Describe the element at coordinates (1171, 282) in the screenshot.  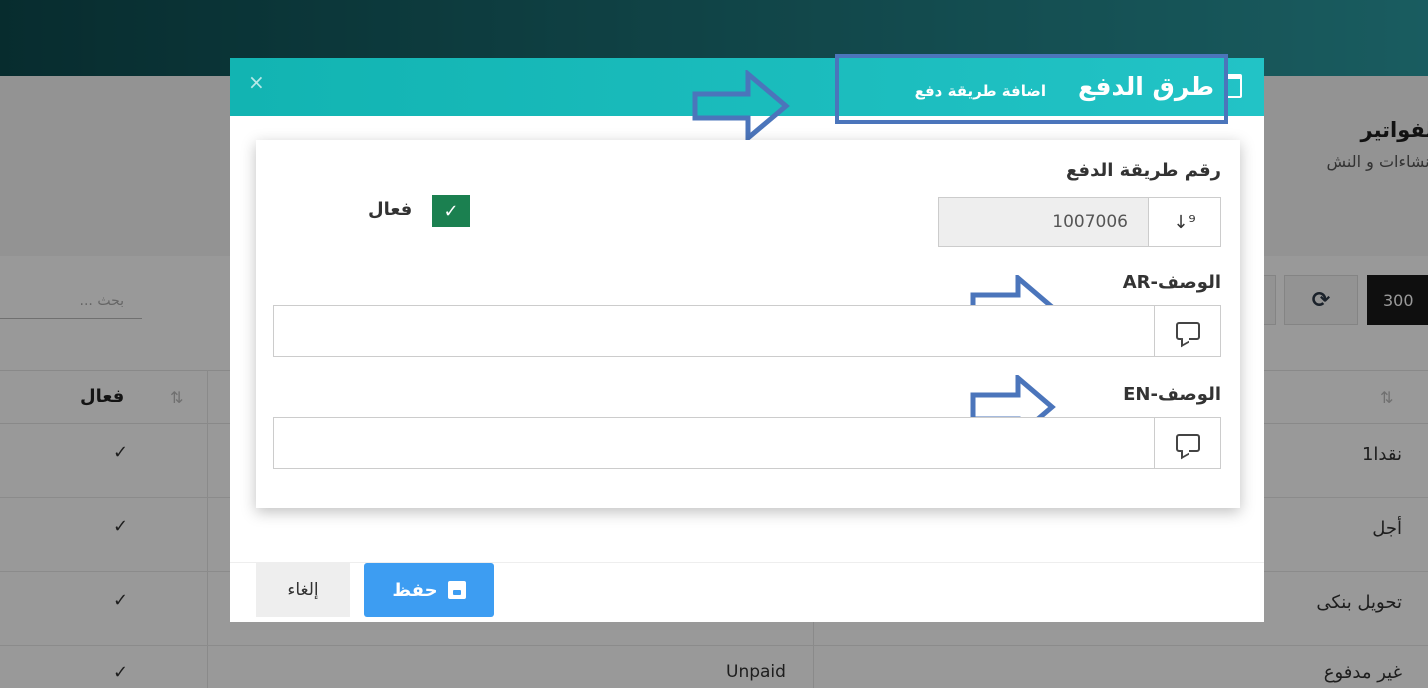
I see `desc-ar-label: الوصف-AR` at that location.